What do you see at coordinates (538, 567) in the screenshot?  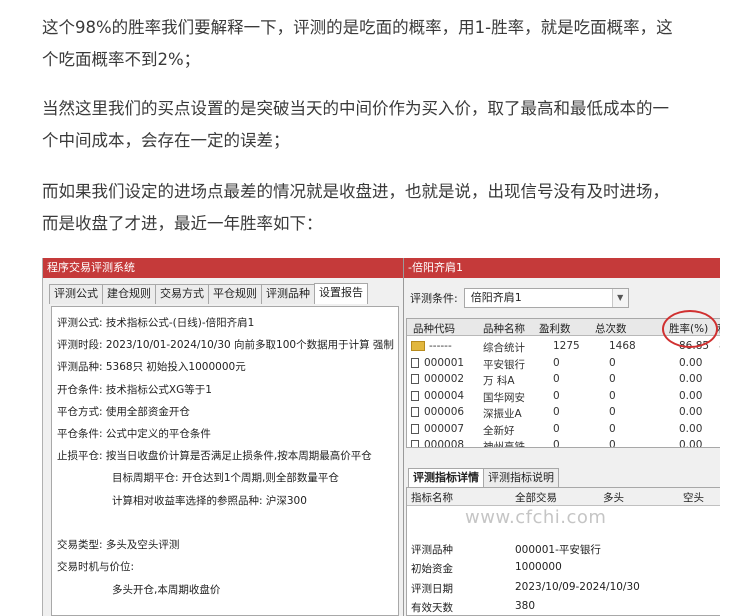 I see `metric-value: 1000000` at bounding box center [538, 567].